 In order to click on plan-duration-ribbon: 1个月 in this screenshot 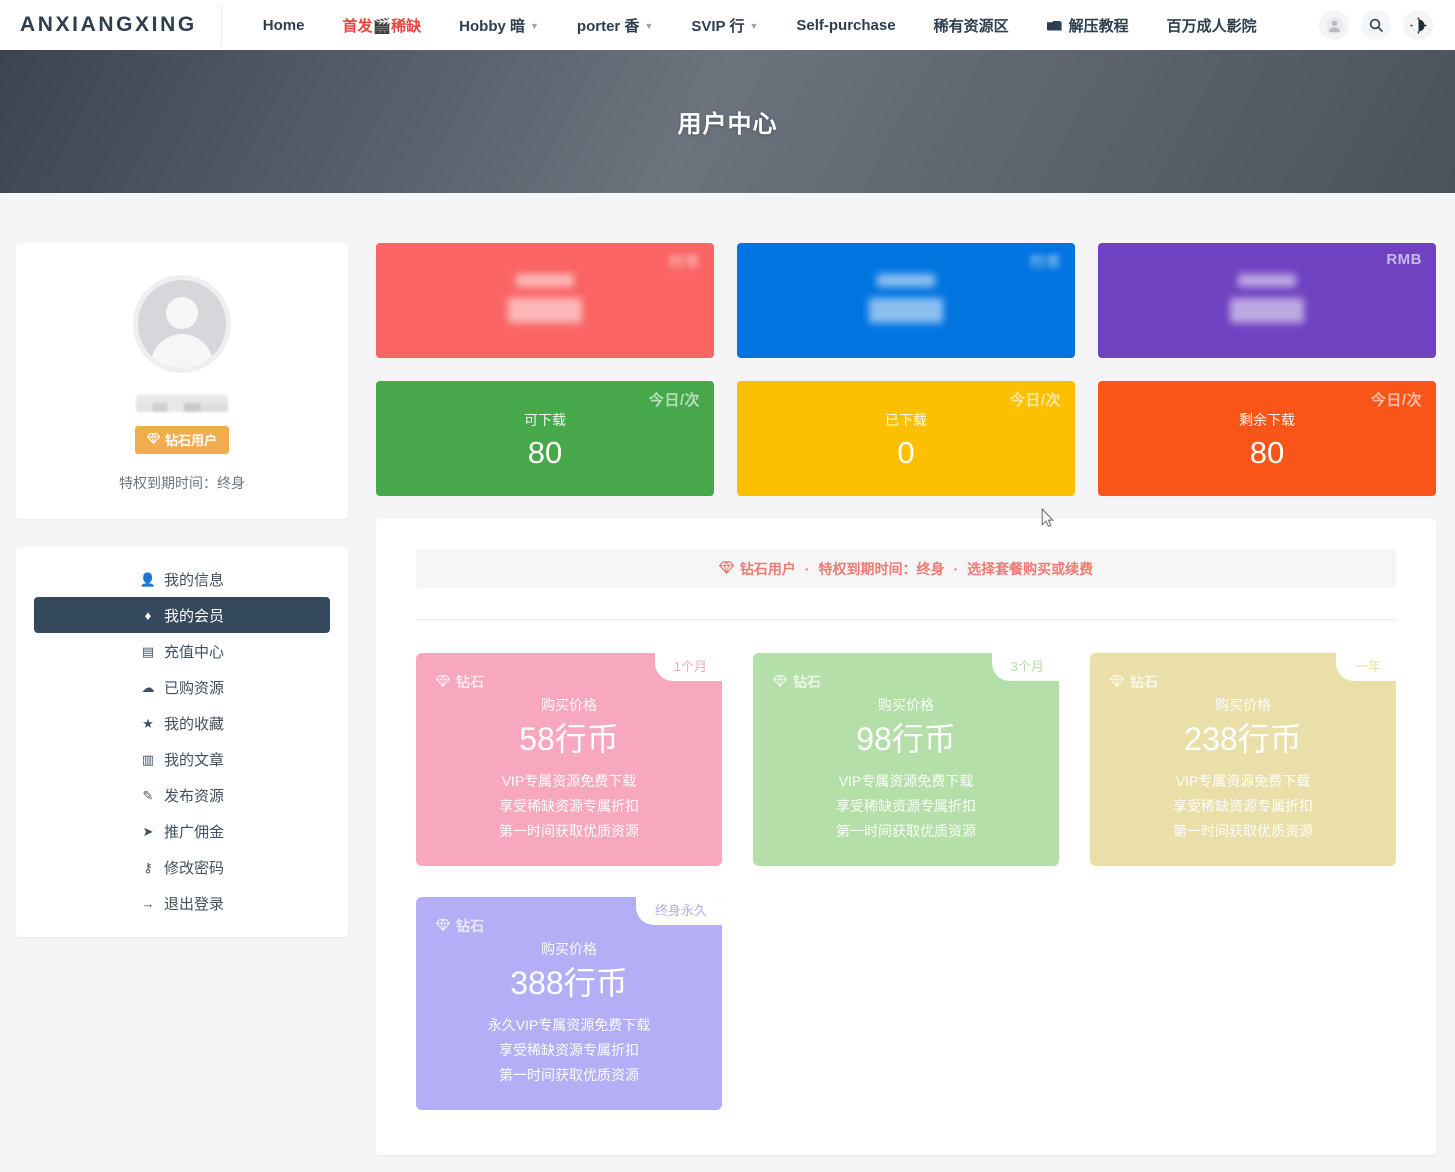, I will do `click(688, 667)`.